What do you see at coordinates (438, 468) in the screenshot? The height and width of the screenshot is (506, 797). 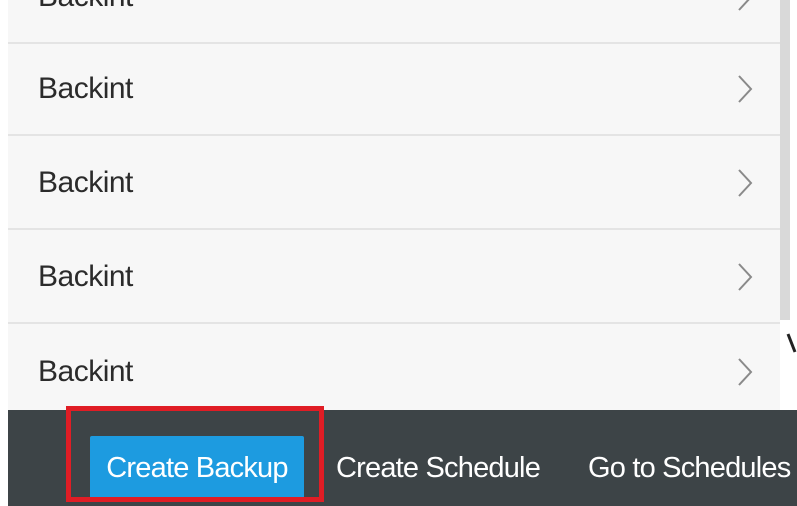 I see `create-schedule-button: Create Schedule` at bounding box center [438, 468].